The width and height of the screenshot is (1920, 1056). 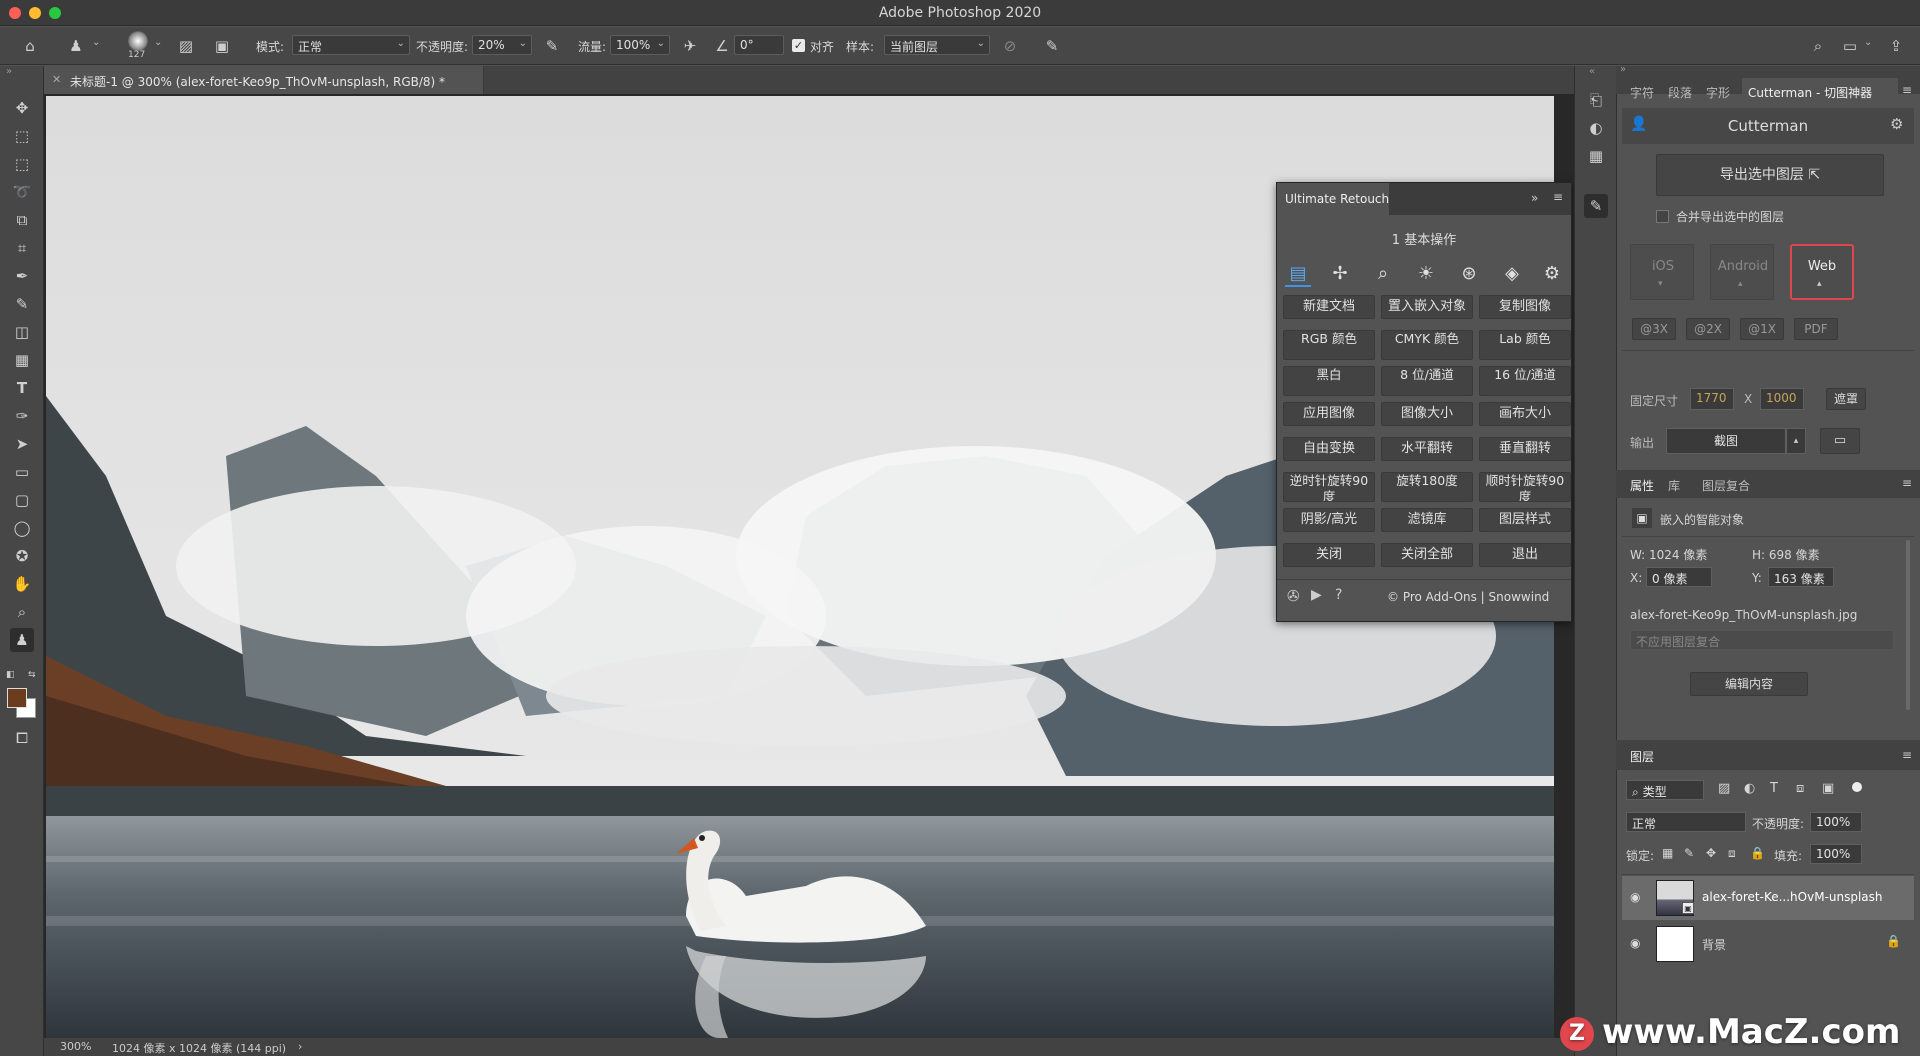 I want to click on pressure-size-icon: ✎, so click(x=1052, y=46).